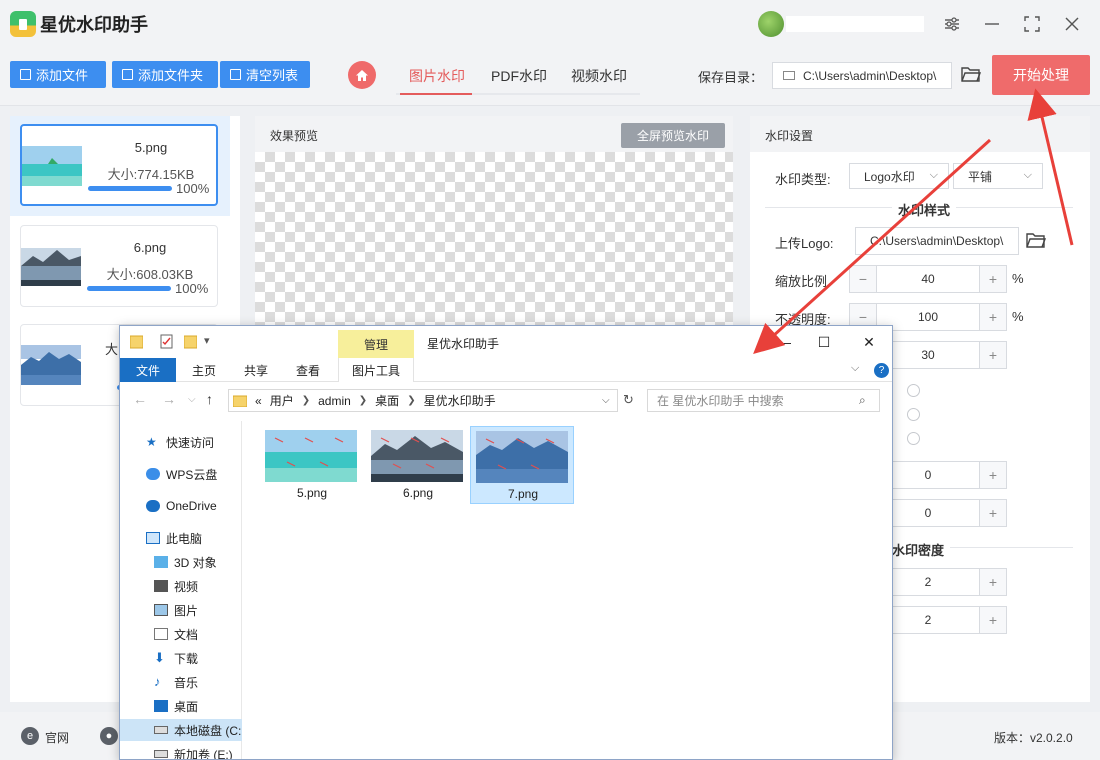 The width and height of the screenshot is (1100, 760). What do you see at coordinates (881, 370) in the screenshot?
I see `help-icon: ?` at bounding box center [881, 370].